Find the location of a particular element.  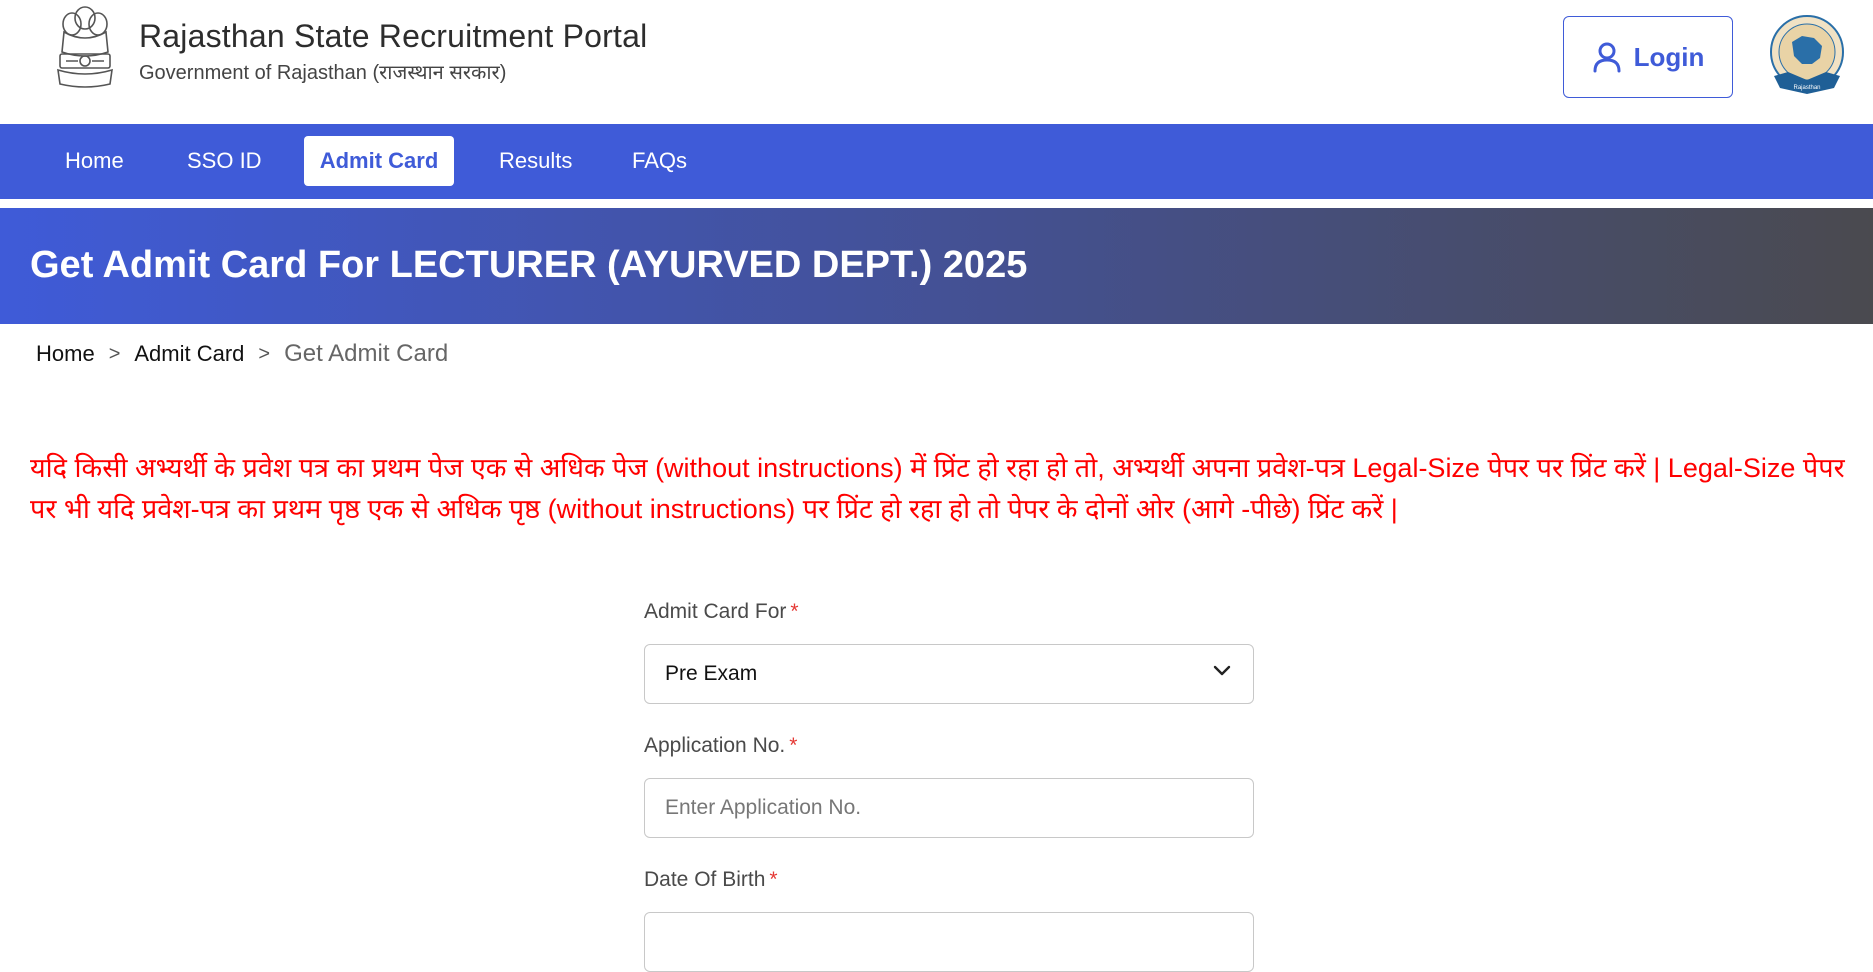

rajasthan-seal-logo: Rajasthan is located at coordinates (1807, 54).